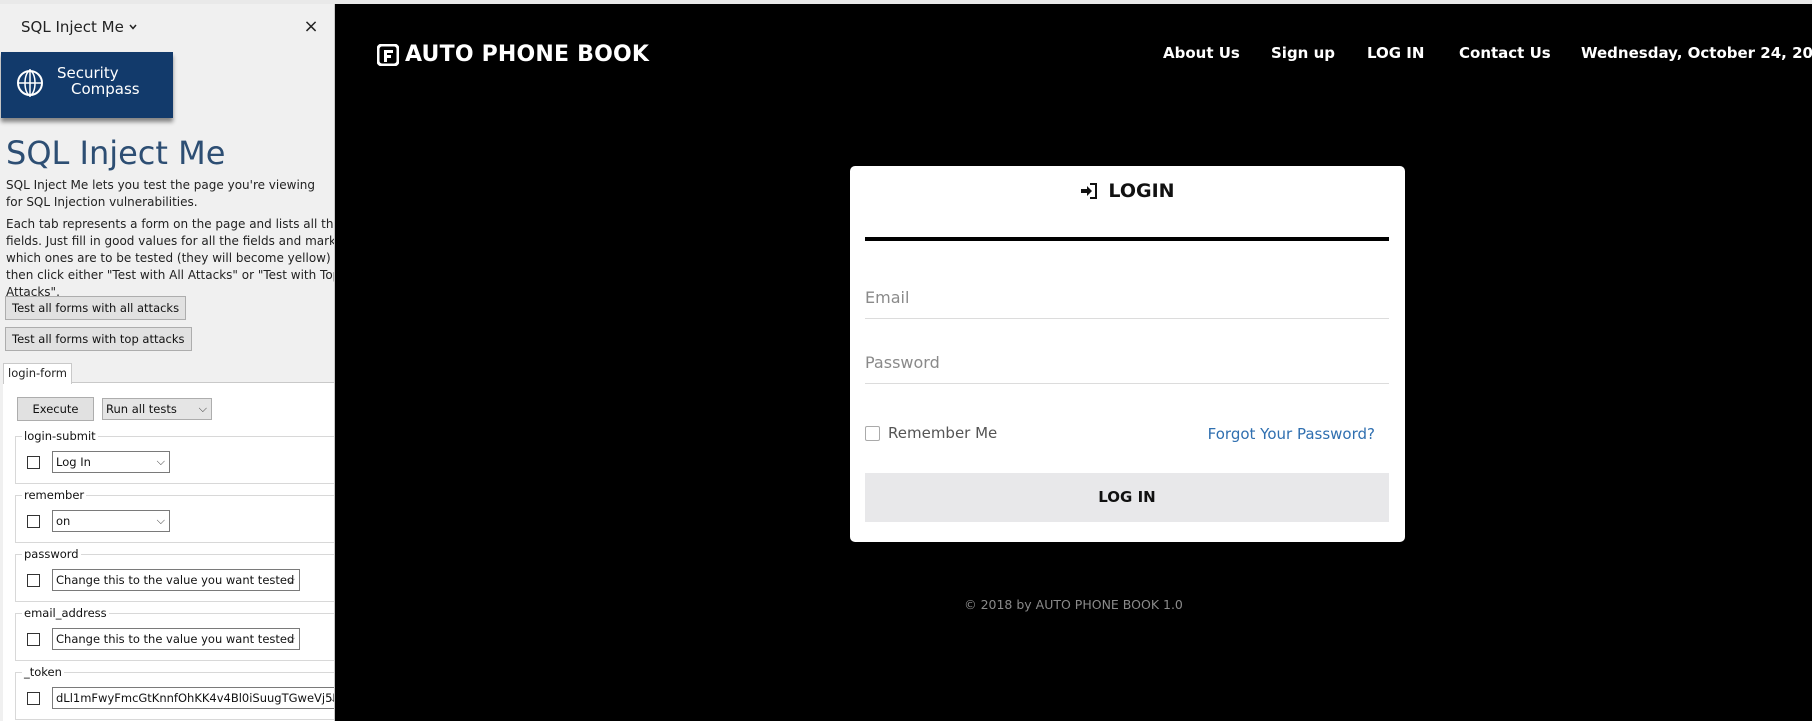 The width and height of the screenshot is (1812, 721). Describe the element at coordinates (55, 409) in the screenshot. I see `execute-button: Execute` at that location.